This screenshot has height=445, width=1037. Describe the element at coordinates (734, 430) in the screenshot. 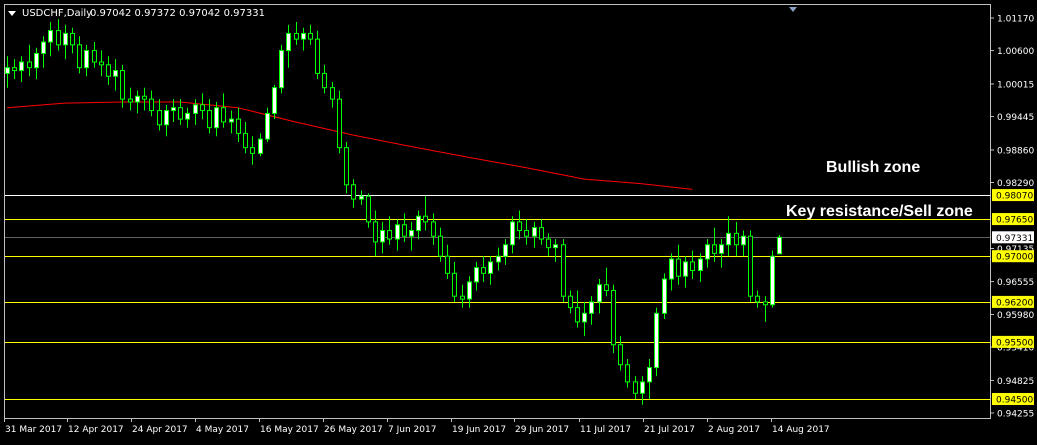

I see `date-label: 2 Aug 2017` at that location.